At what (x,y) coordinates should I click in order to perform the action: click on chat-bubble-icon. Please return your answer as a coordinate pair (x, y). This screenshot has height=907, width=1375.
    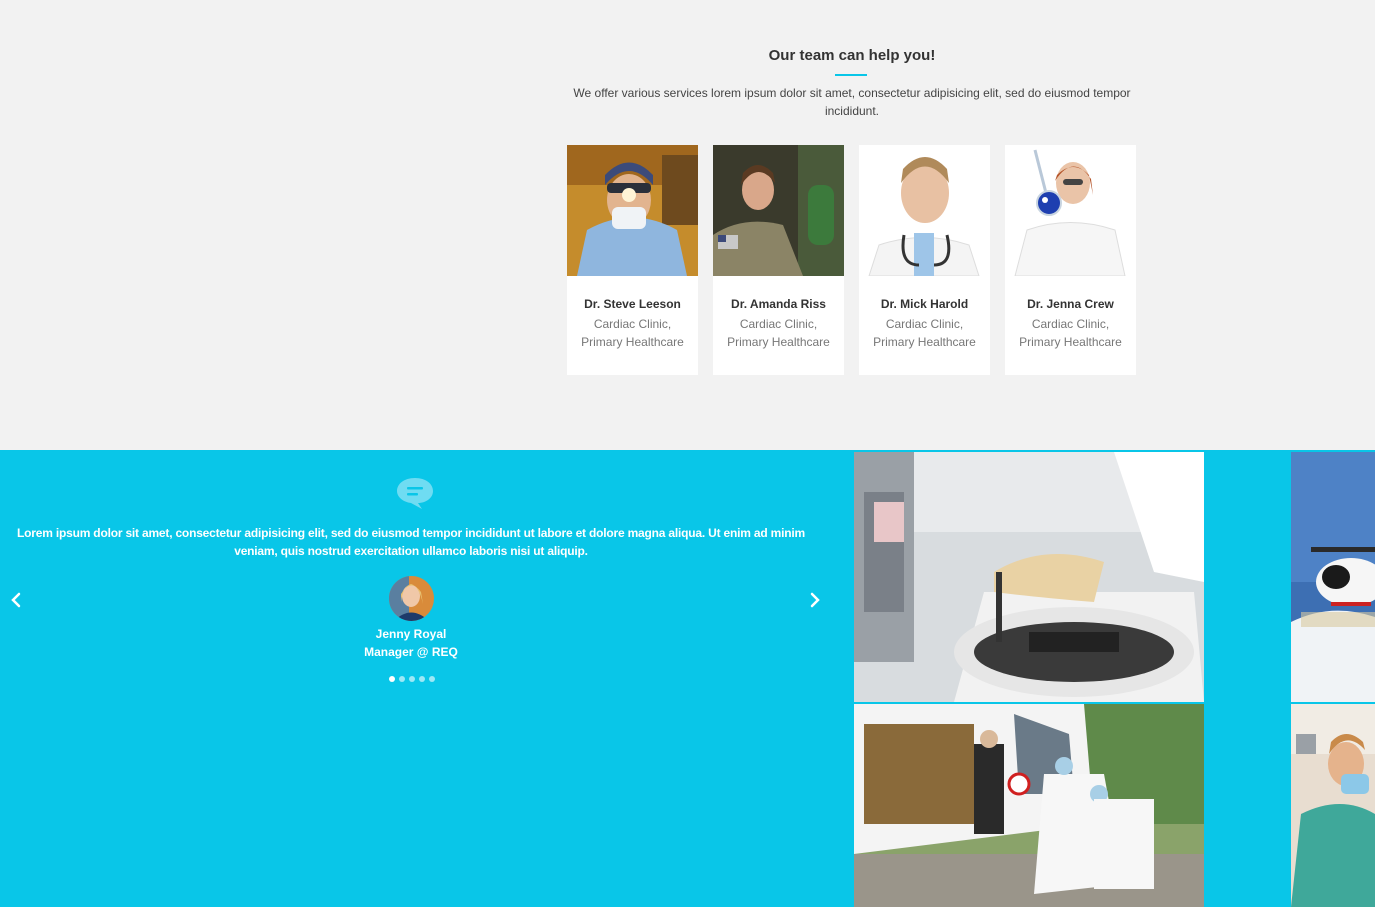
    Looking at the image, I should click on (415, 493).